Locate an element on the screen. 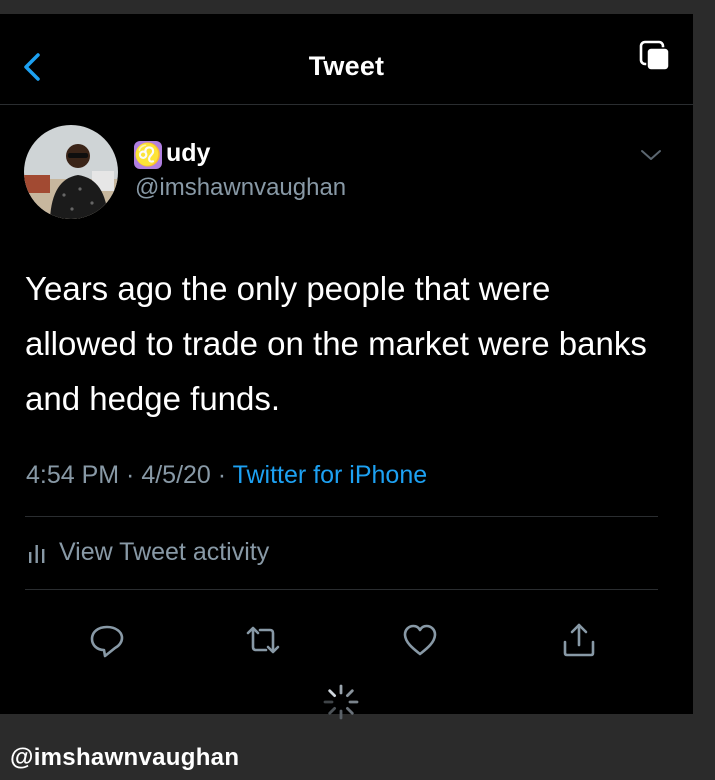 This screenshot has height=780, width=715. chevron-down-icon is located at coordinates (651, 155).